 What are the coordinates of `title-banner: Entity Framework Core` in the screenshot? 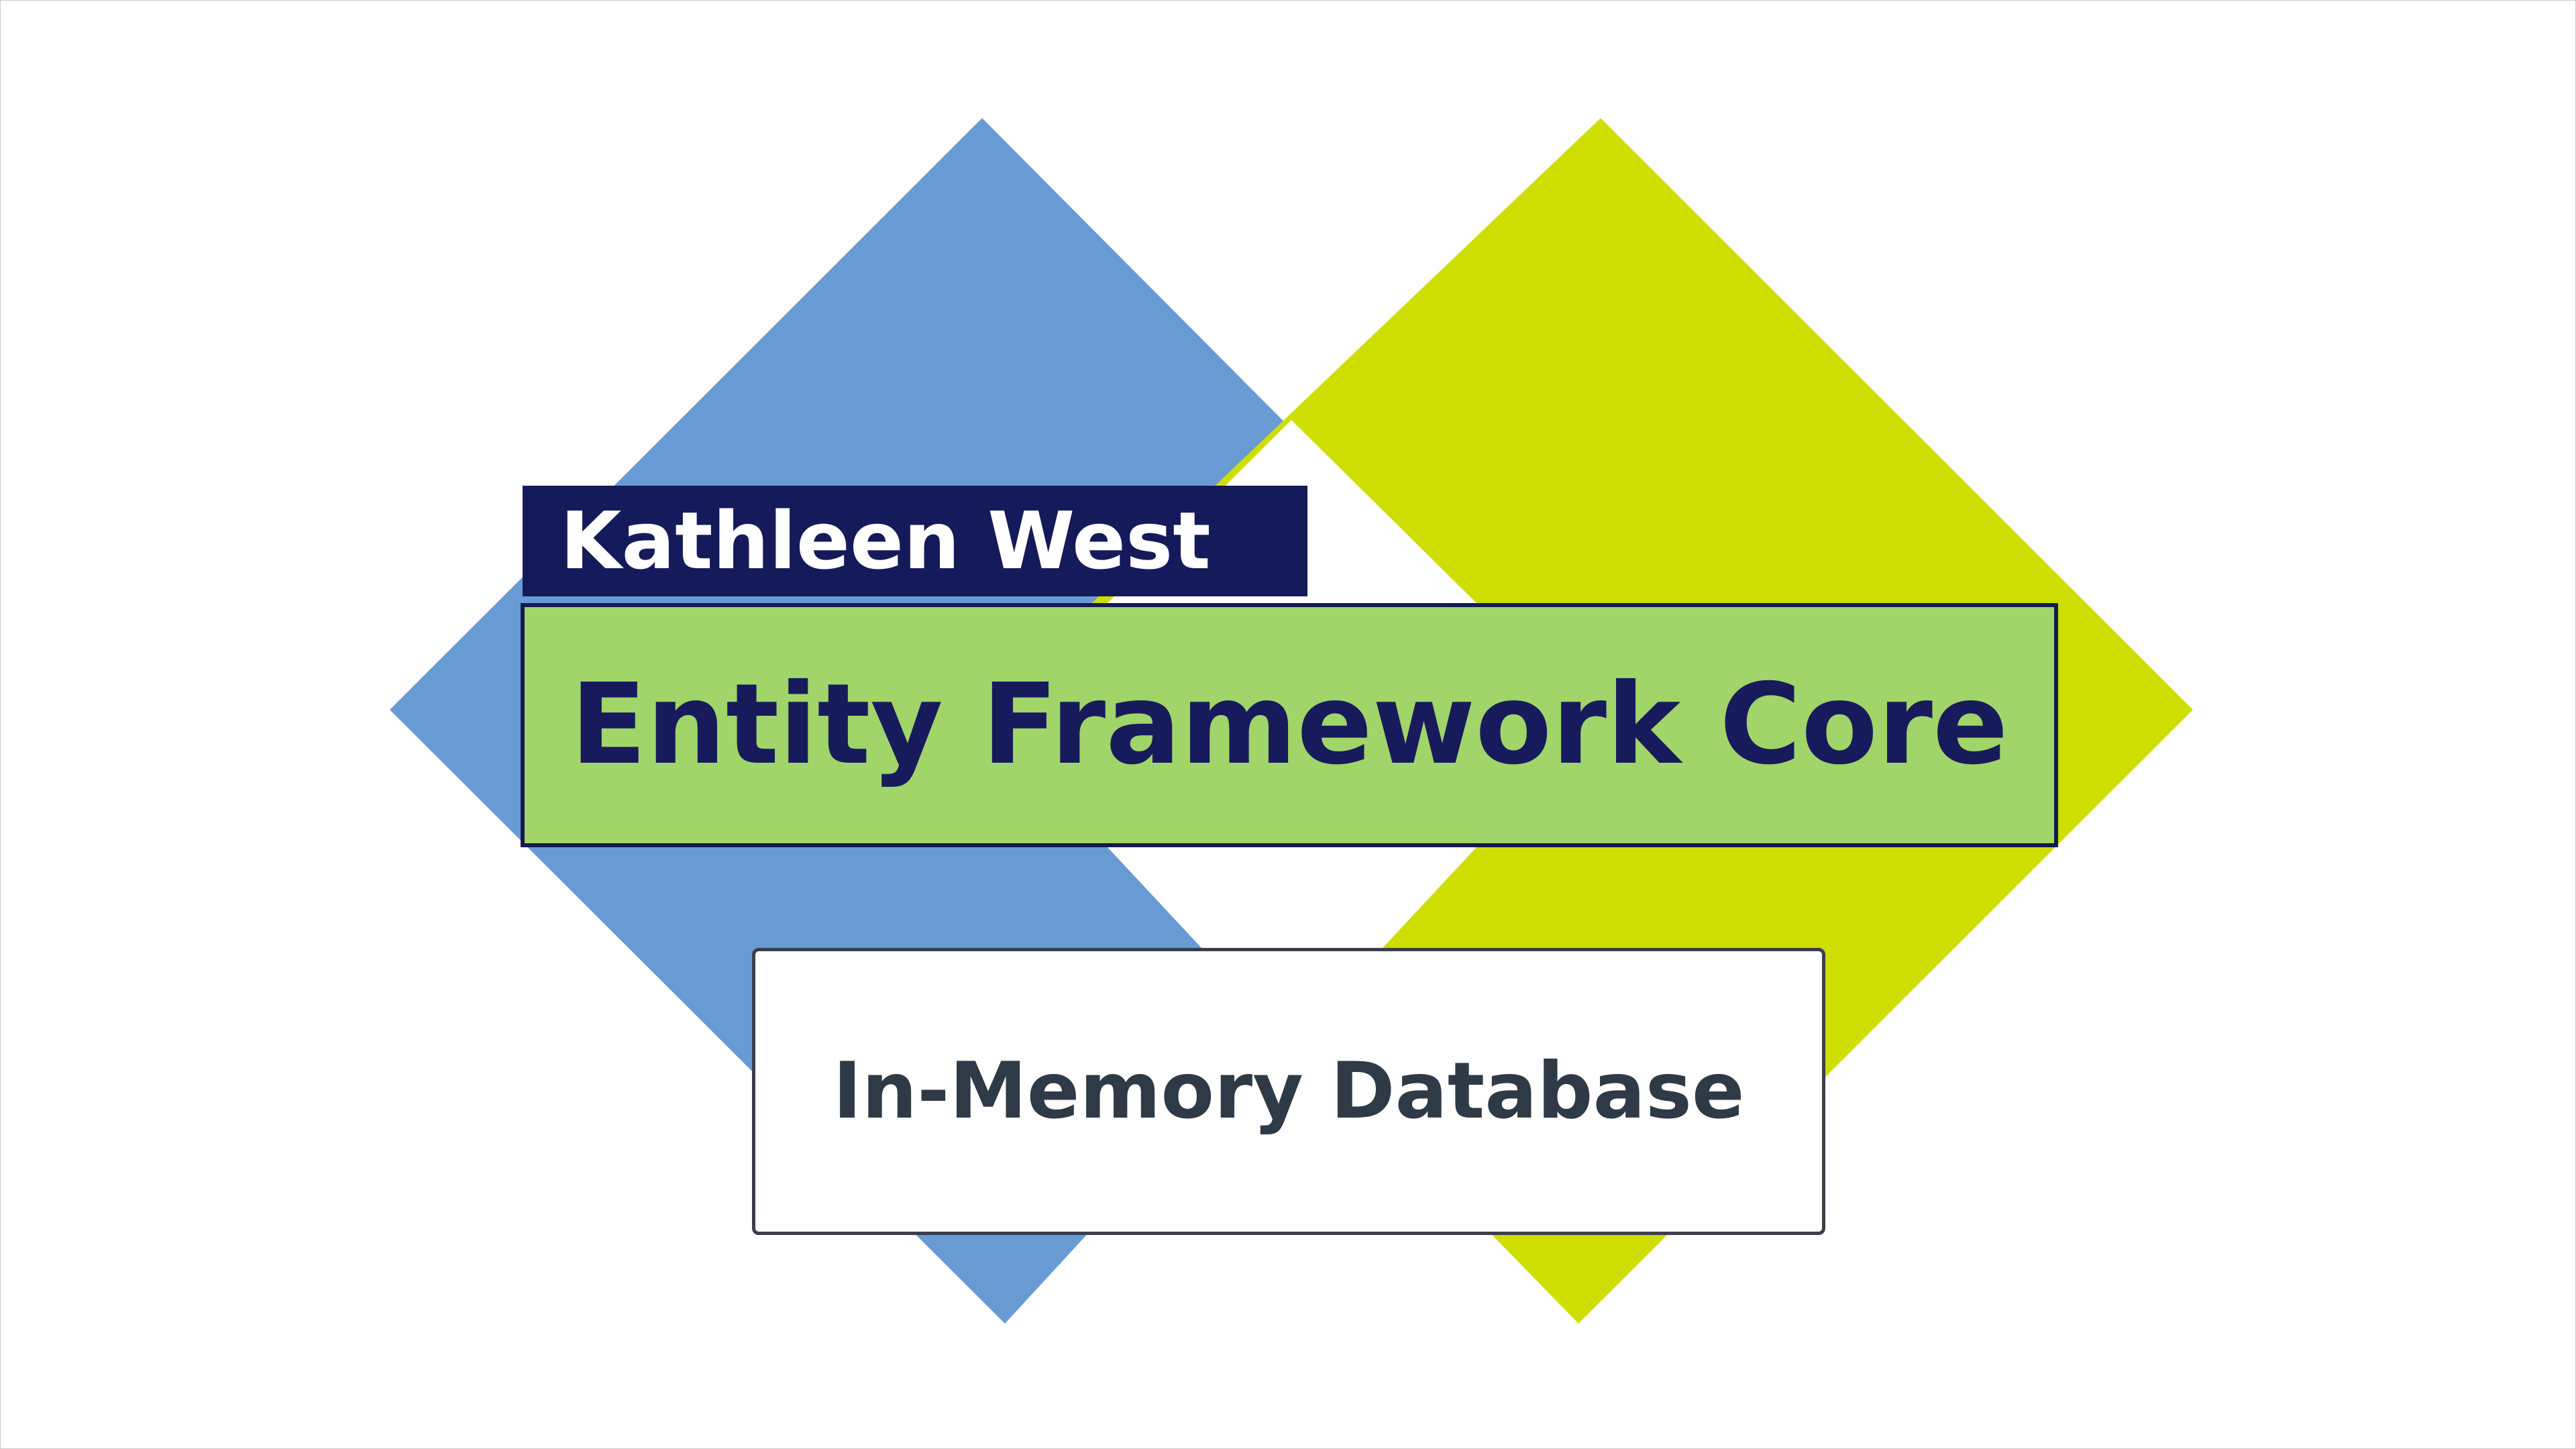 It's located at (1289, 725).